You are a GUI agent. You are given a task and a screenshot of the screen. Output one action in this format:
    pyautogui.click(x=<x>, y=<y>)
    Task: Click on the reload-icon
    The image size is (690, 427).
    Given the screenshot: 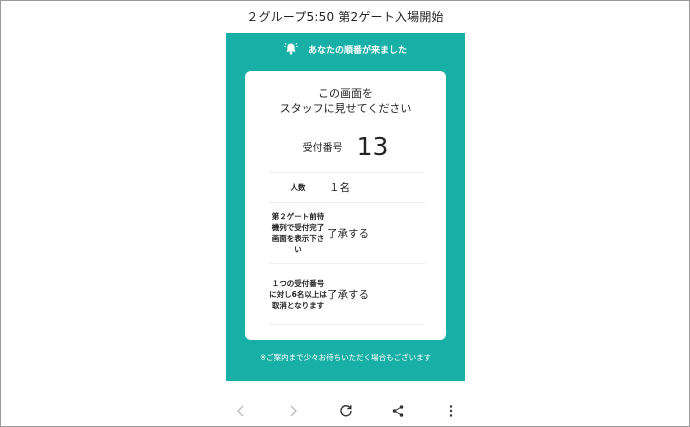 What is the action you would take?
    pyautogui.click(x=346, y=411)
    